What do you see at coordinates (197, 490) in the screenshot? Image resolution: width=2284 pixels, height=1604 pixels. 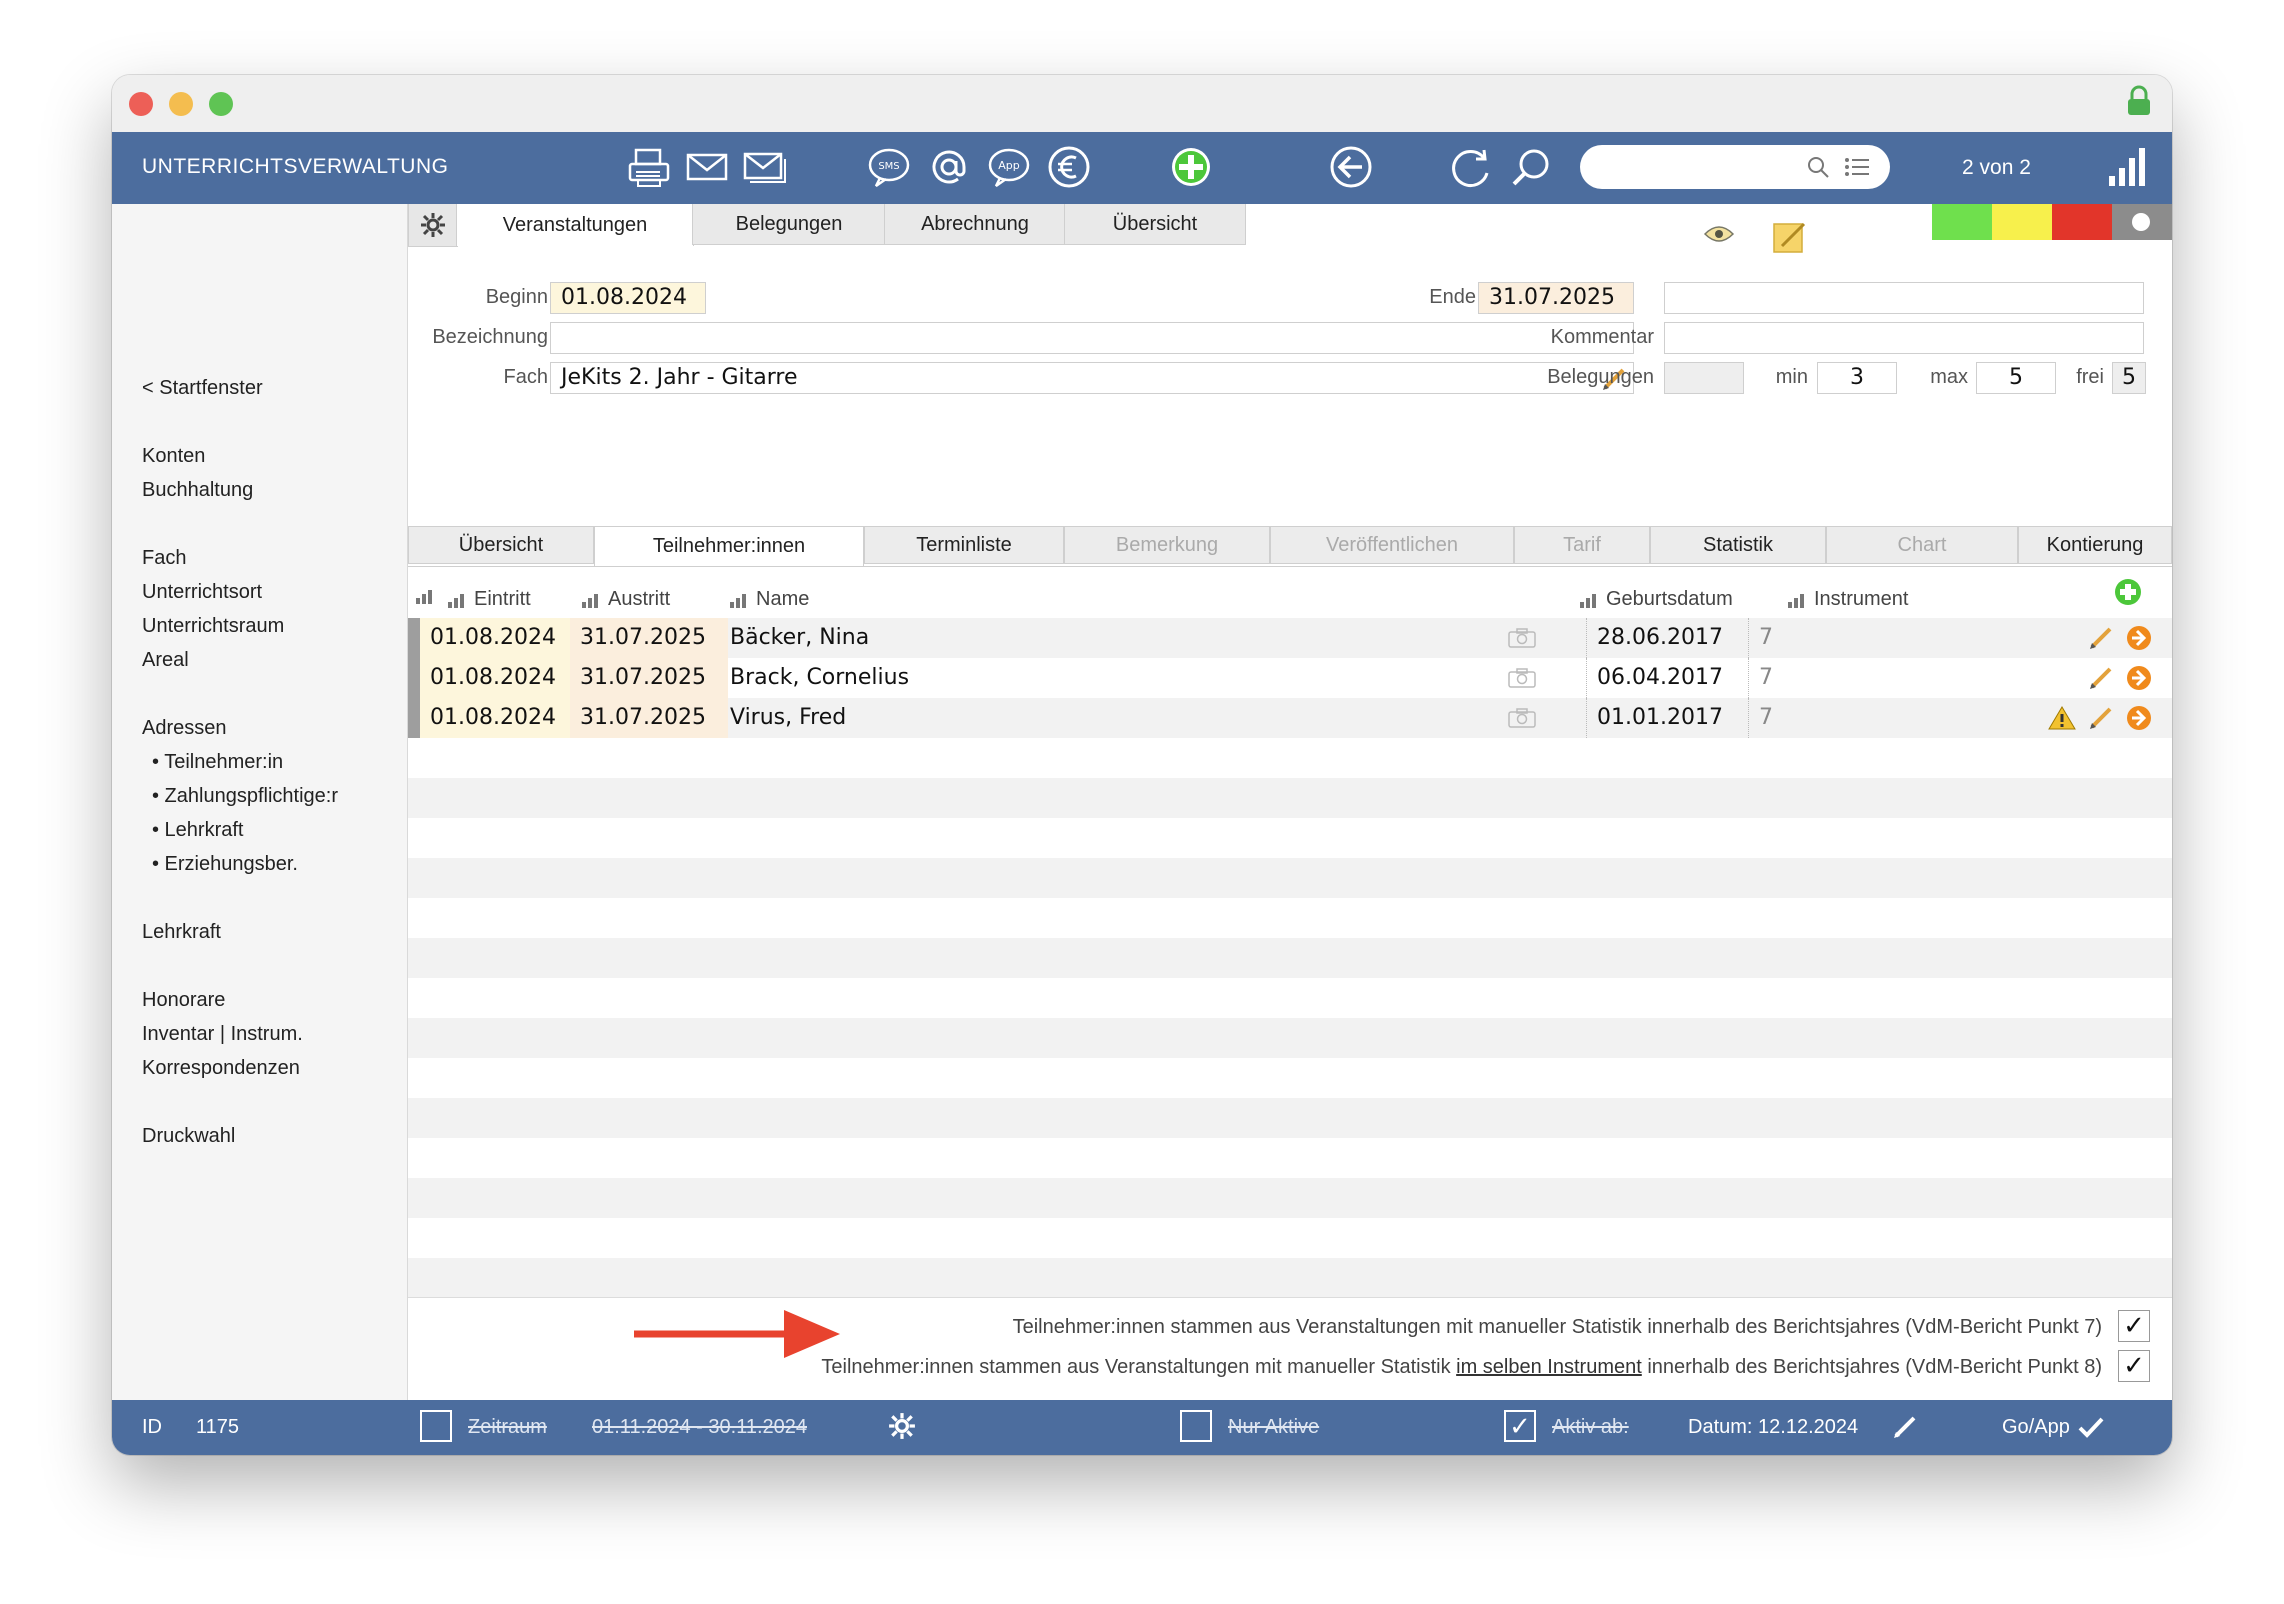 I see `sidebar-item-buchhaltung: Buchhaltung` at bounding box center [197, 490].